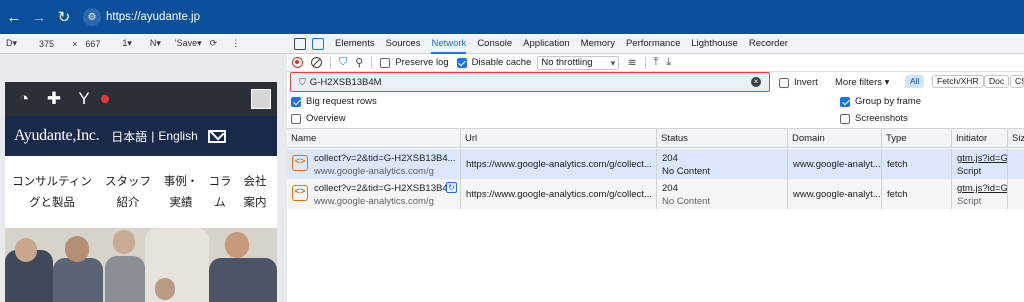  Describe the element at coordinates (297, 62) in the screenshot. I see `record-icon` at that location.